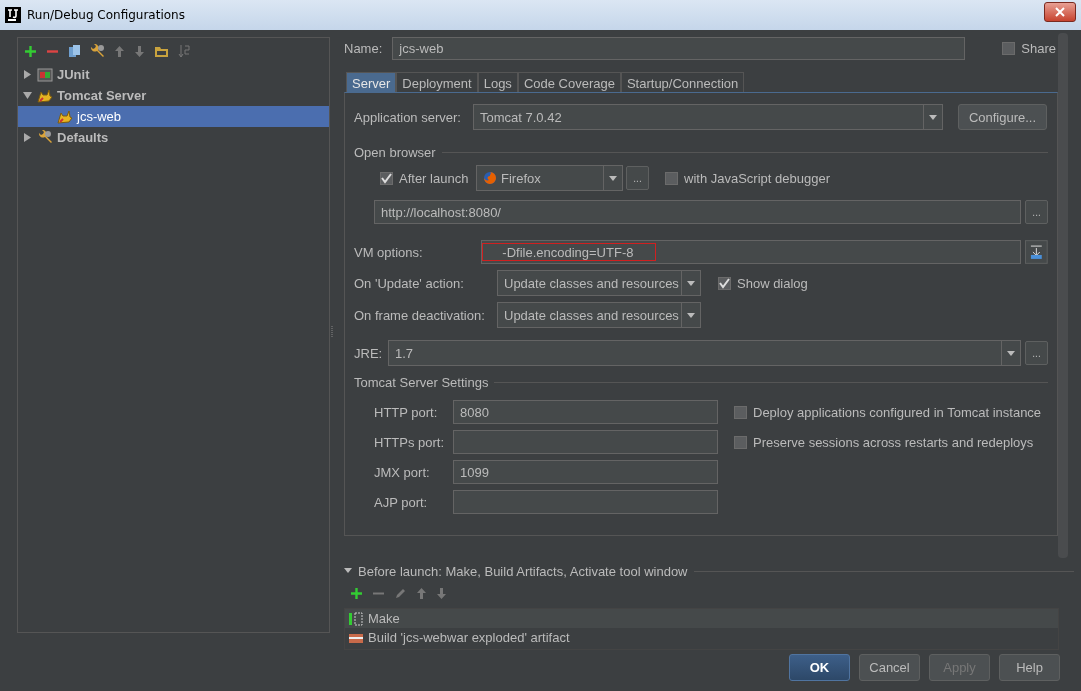  What do you see at coordinates (408, 117) in the screenshot?
I see `app-server-label: Application server:` at bounding box center [408, 117].